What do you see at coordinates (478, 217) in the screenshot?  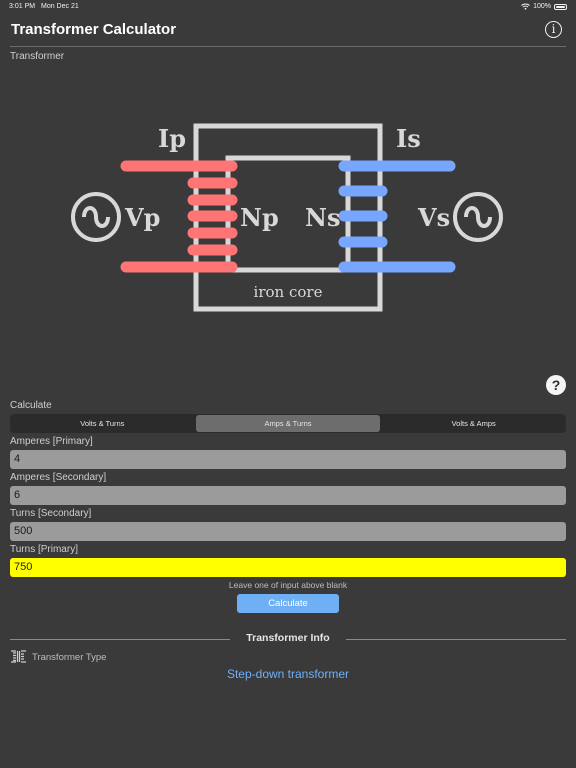 I see `secondary-source-icon` at bounding box center [478, 217].